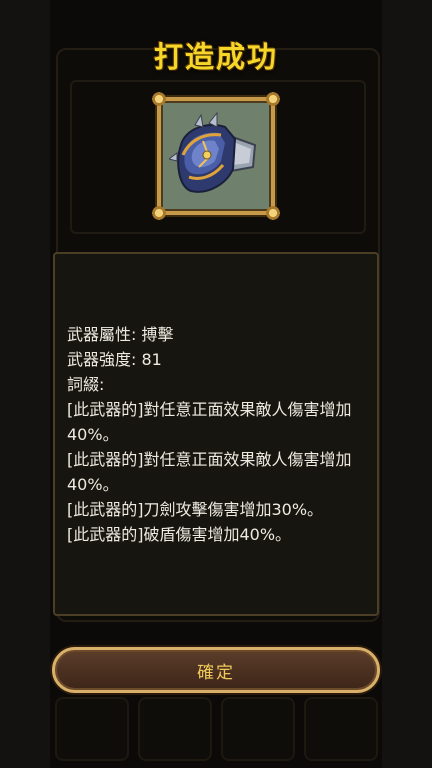  What do you see at coordinates (213, 152) in the screenshot?
I see `gauntlet-weapon-icon` at bounding box center [213, 152].